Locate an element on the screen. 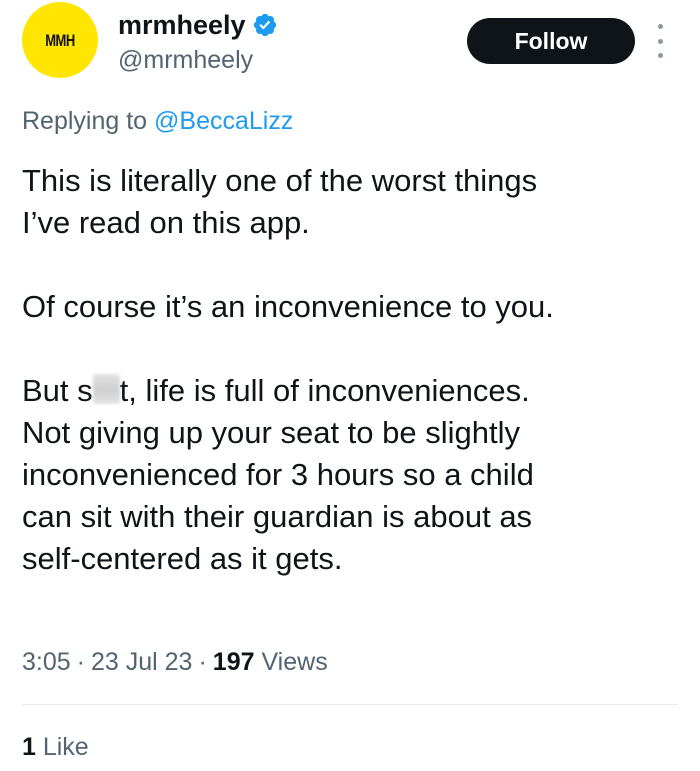 The height and width of the screenshot is (771, 700). more-vertical-icon is located at coordinates (660, 41).